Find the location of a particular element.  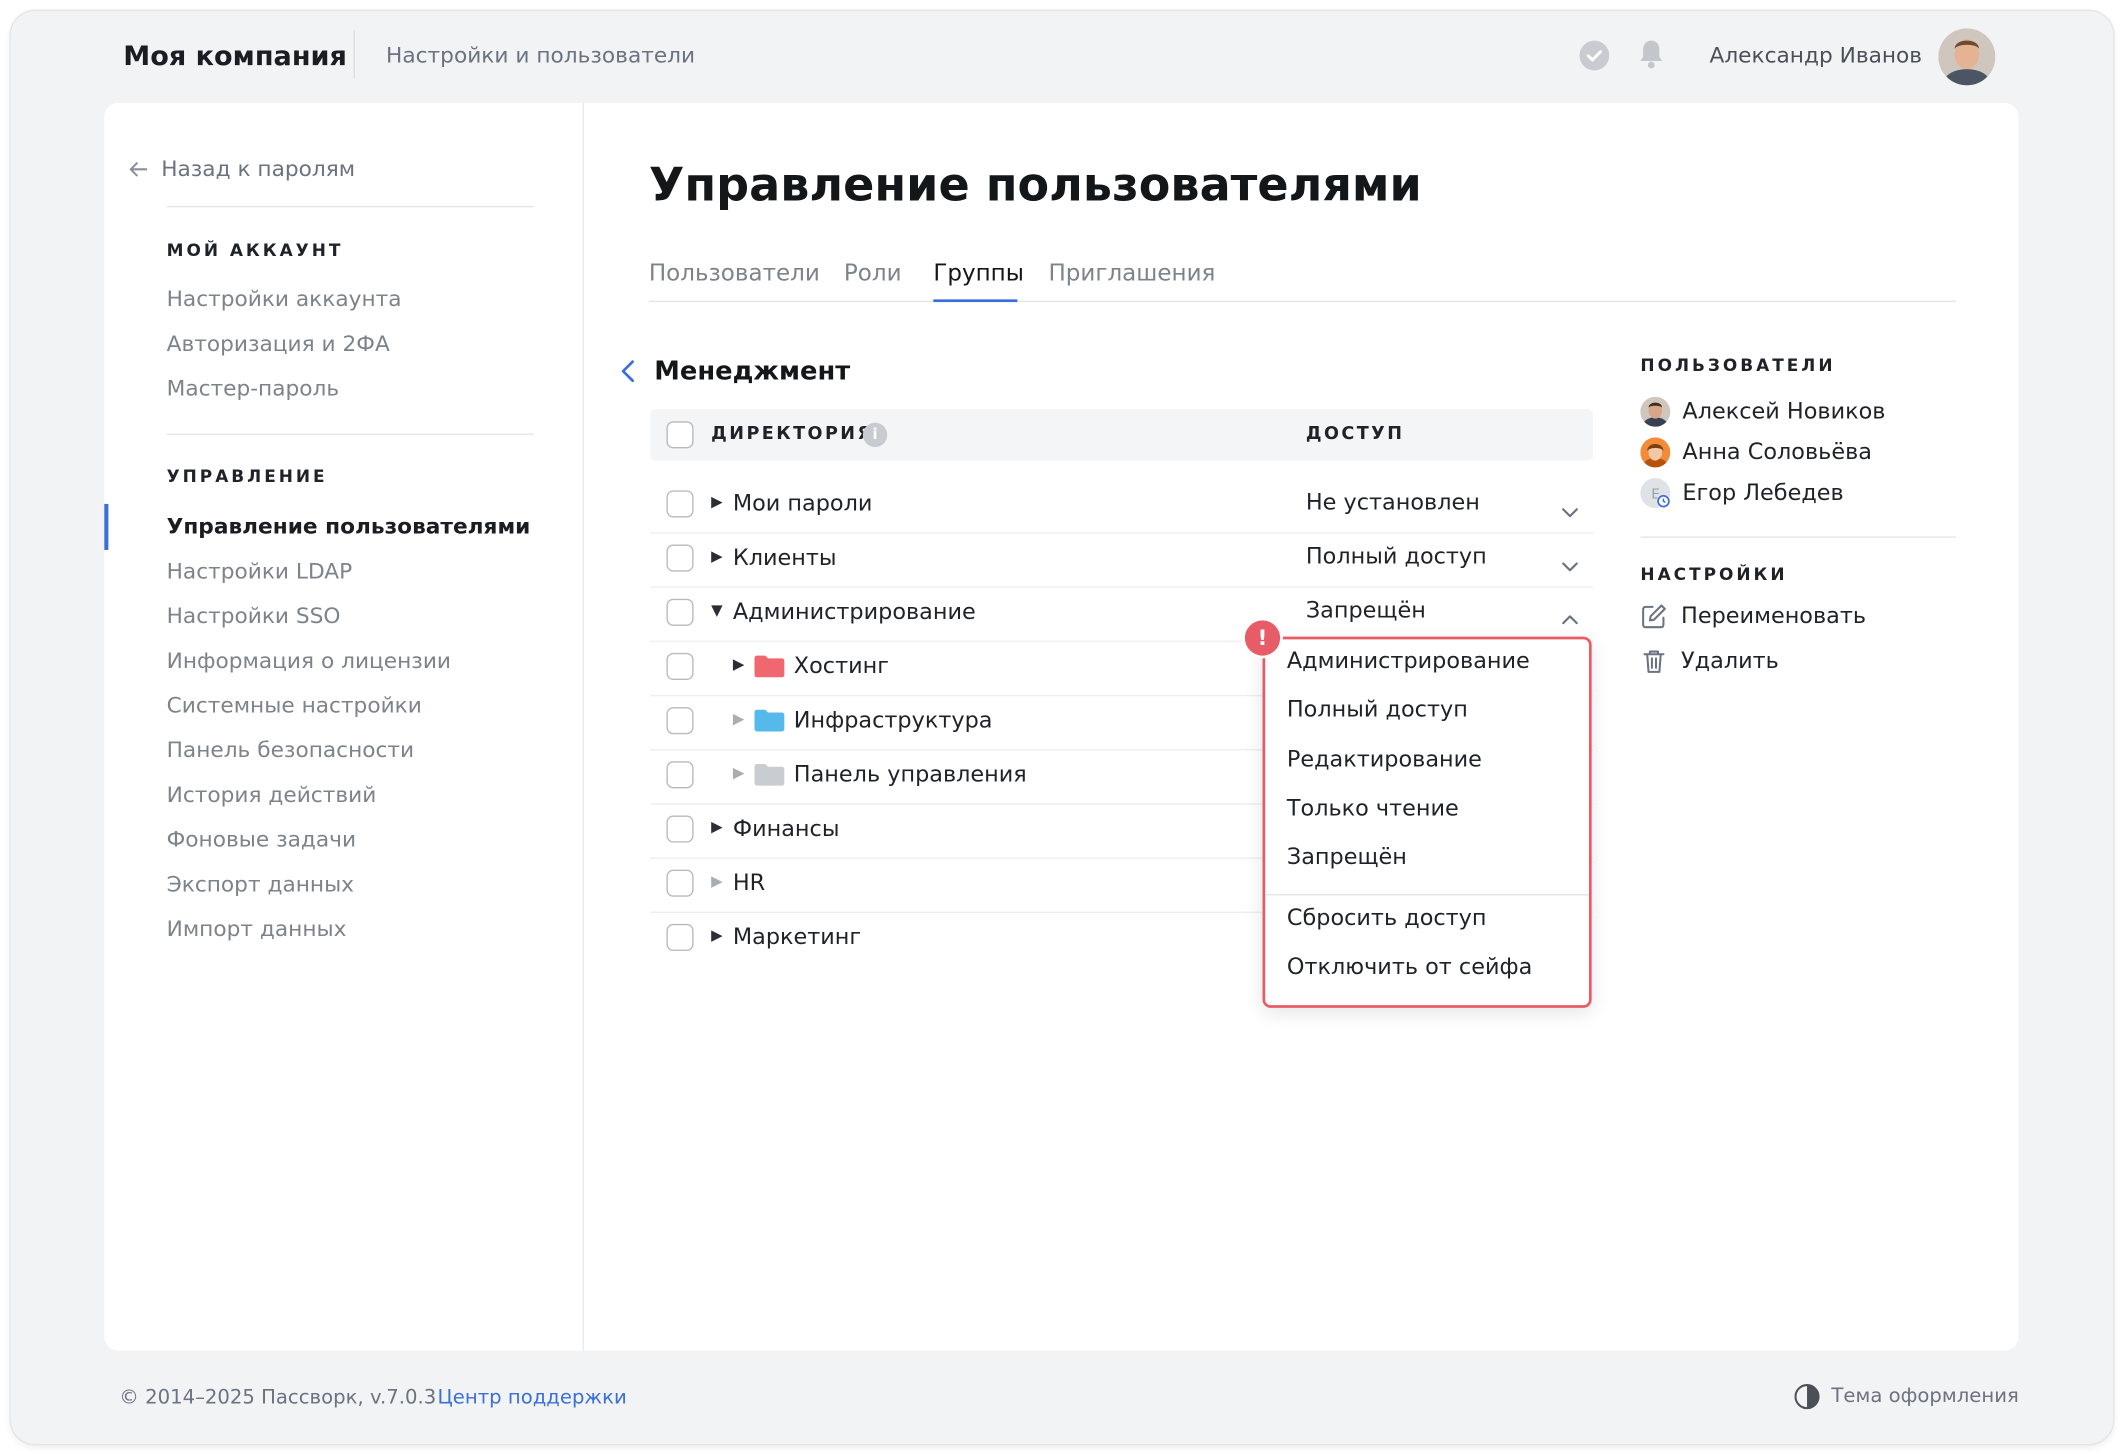

sidebar-item-ldap: Настройки LDAP is located at coordinates (260, 572).